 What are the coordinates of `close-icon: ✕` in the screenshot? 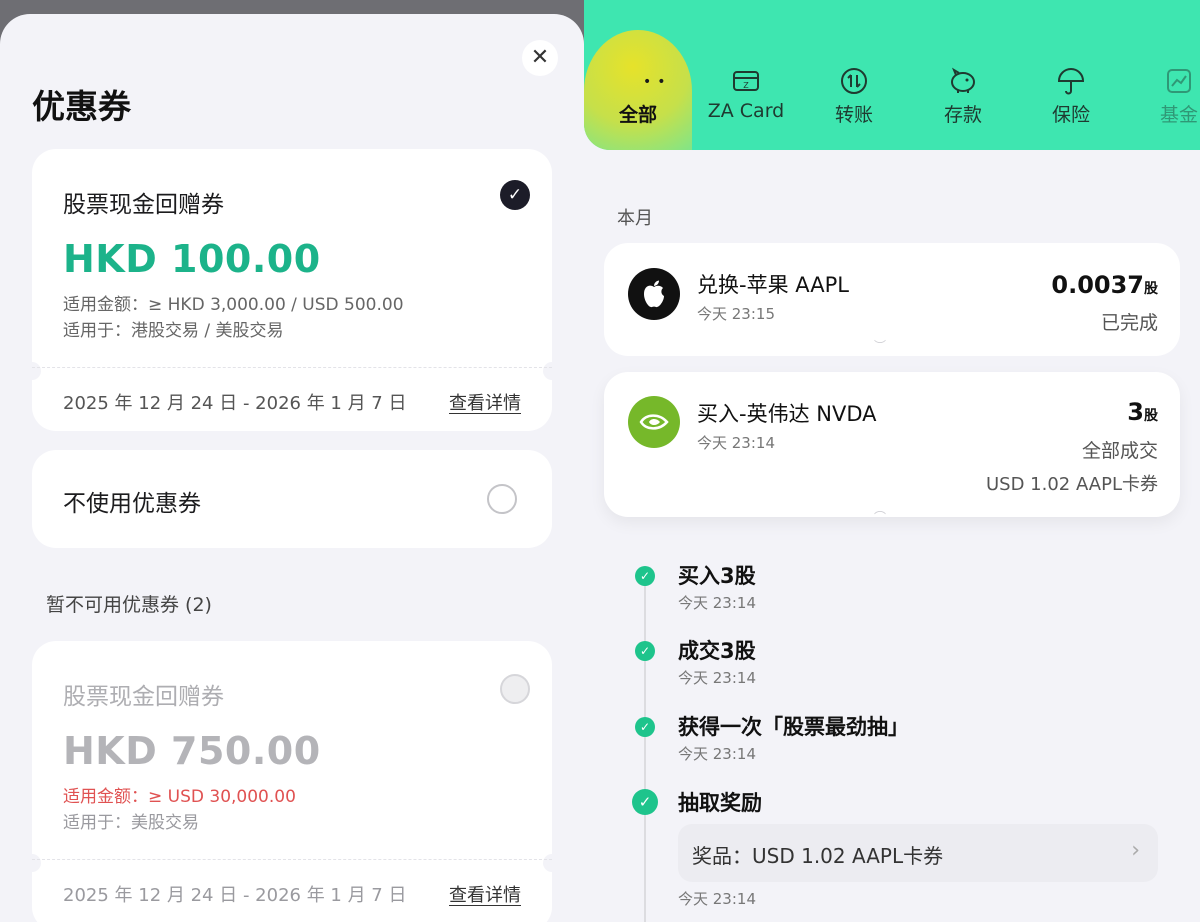 It's located at (540, 57).